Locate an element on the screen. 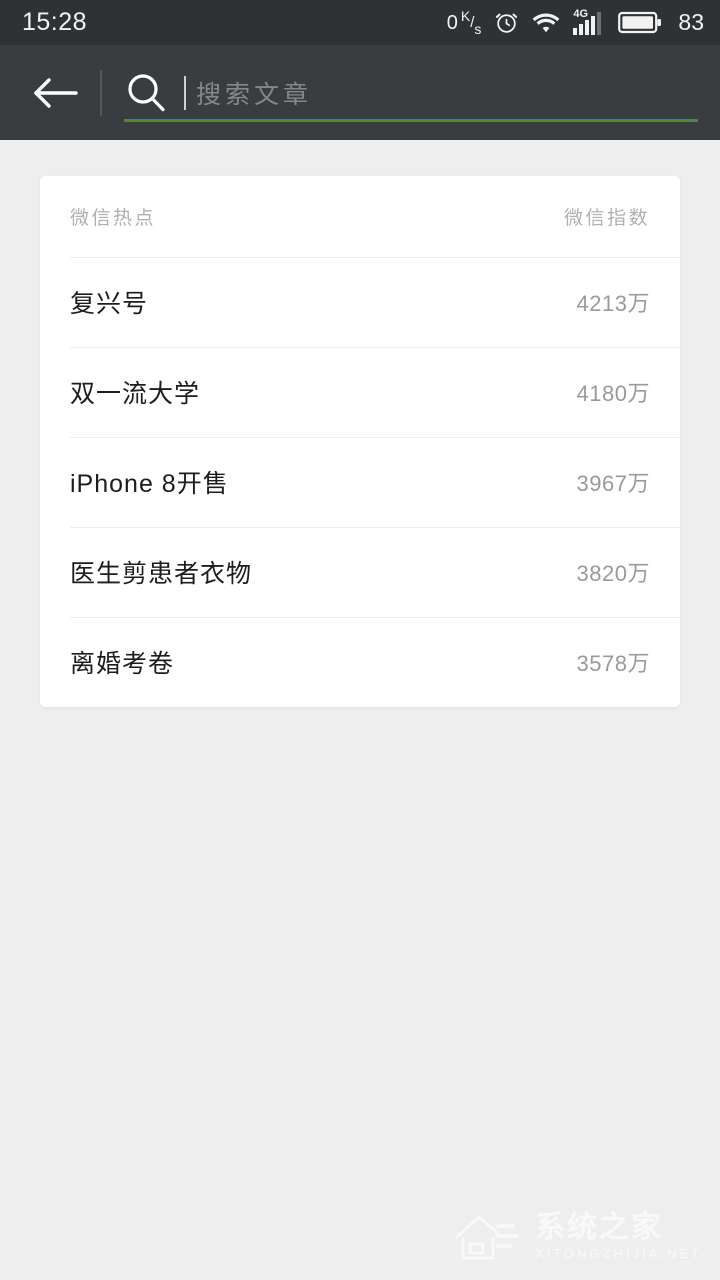 The height and width of the screenshot is (1280, 720). watermark-domain: XITONGZHIJIA.NET is located at coordinates (618, 1253).